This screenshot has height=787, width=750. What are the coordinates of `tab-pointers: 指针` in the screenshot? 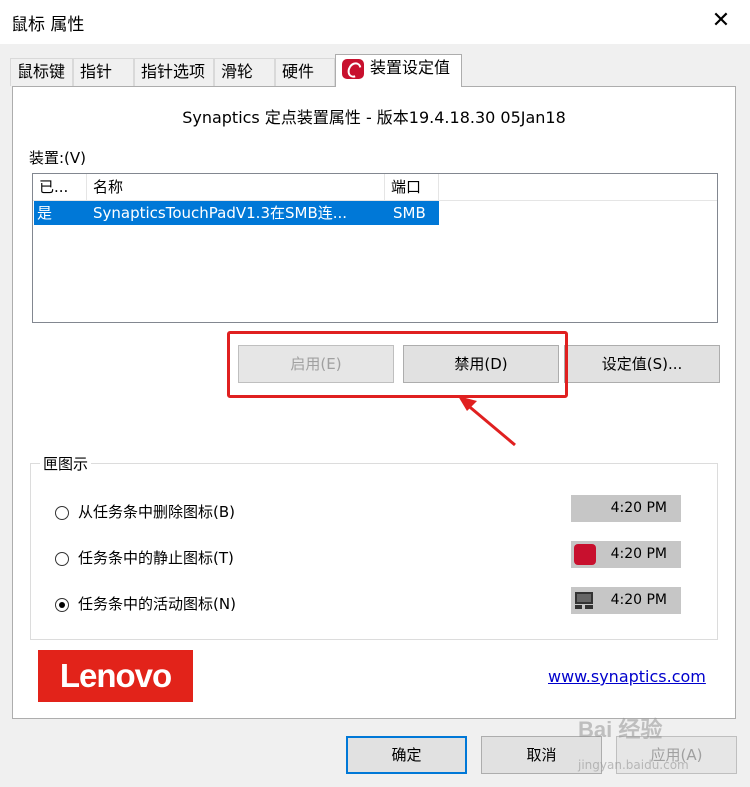 It's located at (103, 72).